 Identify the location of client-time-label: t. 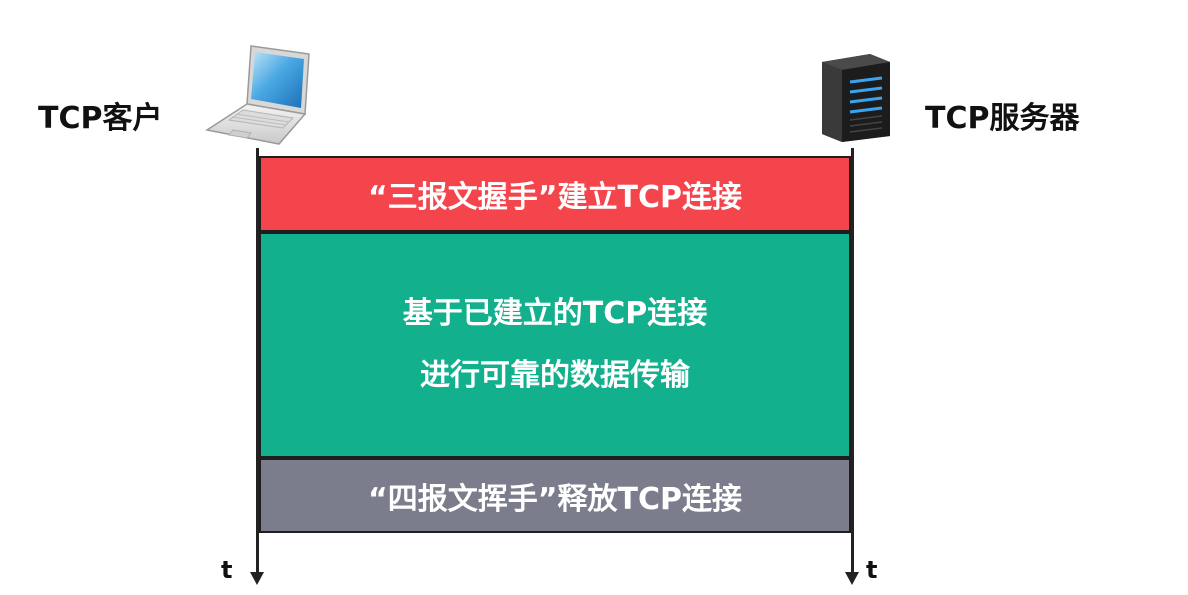
(227, 570).